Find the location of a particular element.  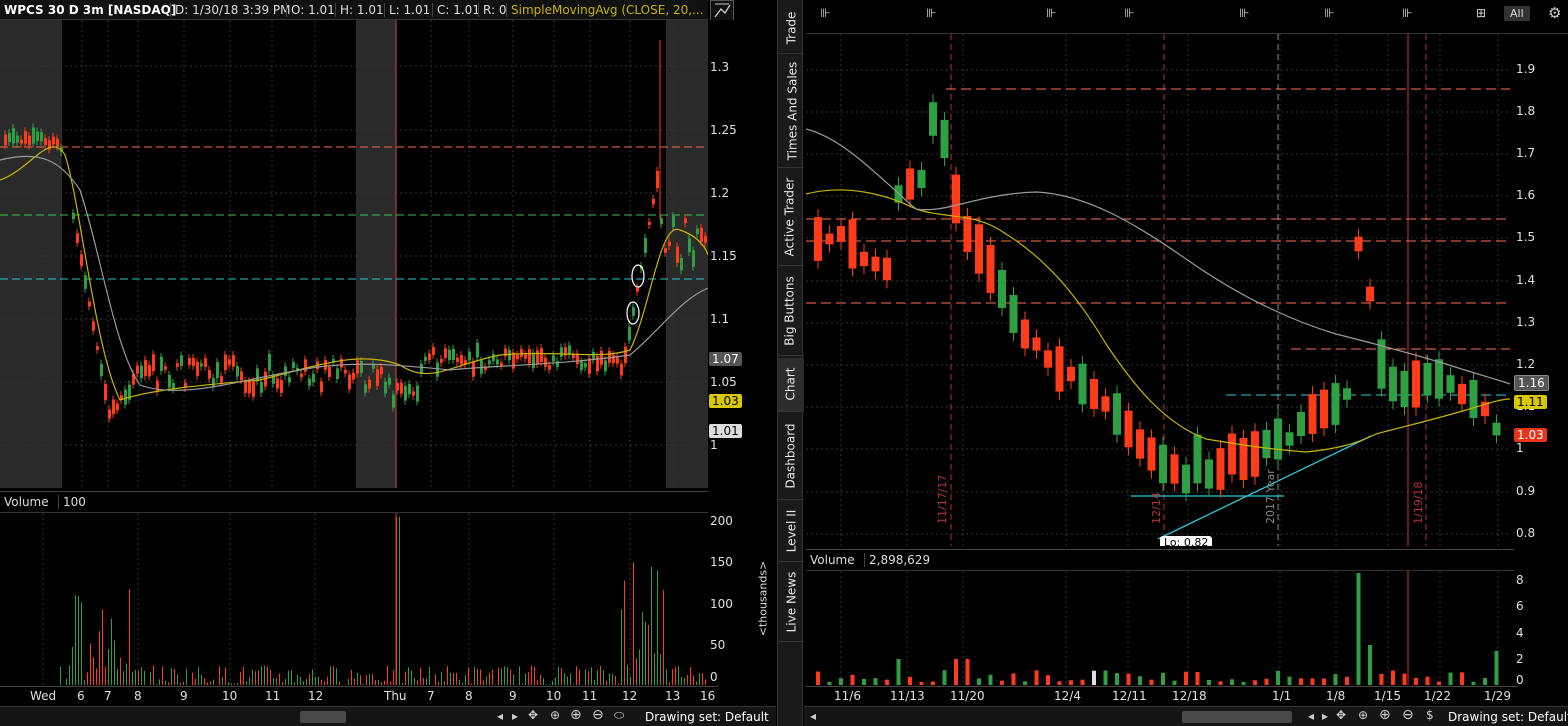

grid-layout-icon: ⊞ is located at coordinates (1481, 13).